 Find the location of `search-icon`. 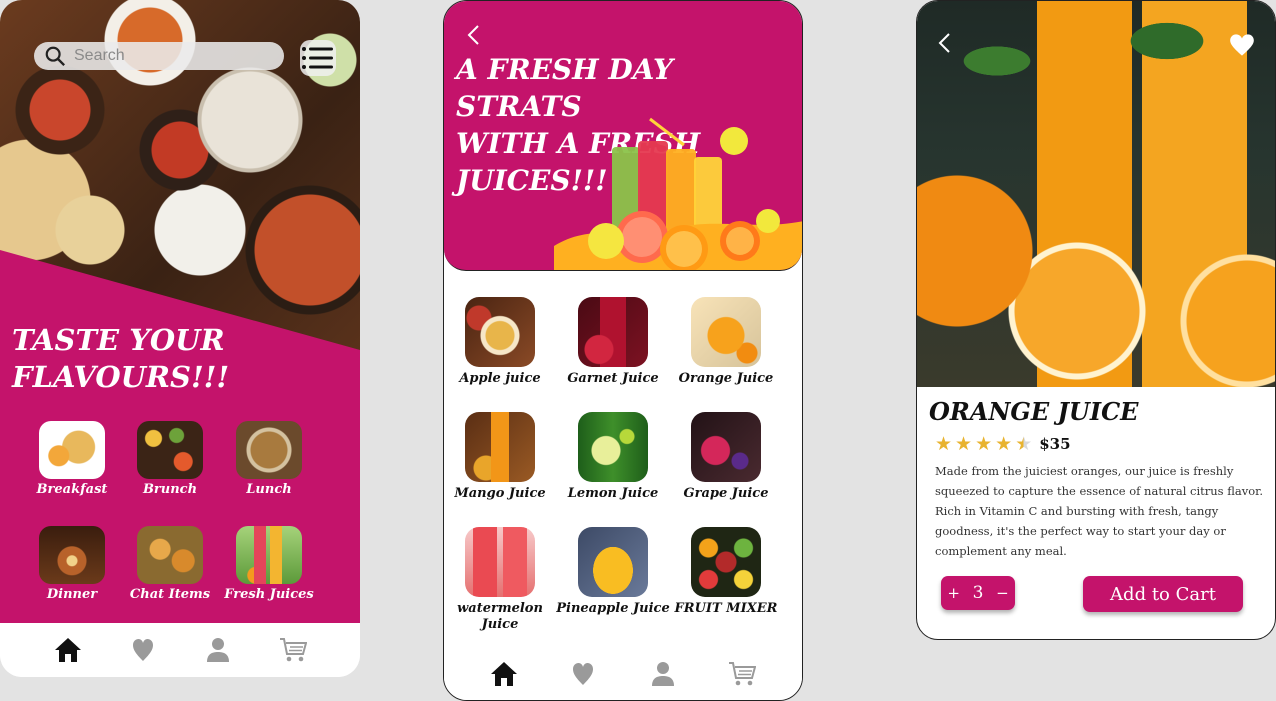

search-icon is located at coordinates (55, 56).